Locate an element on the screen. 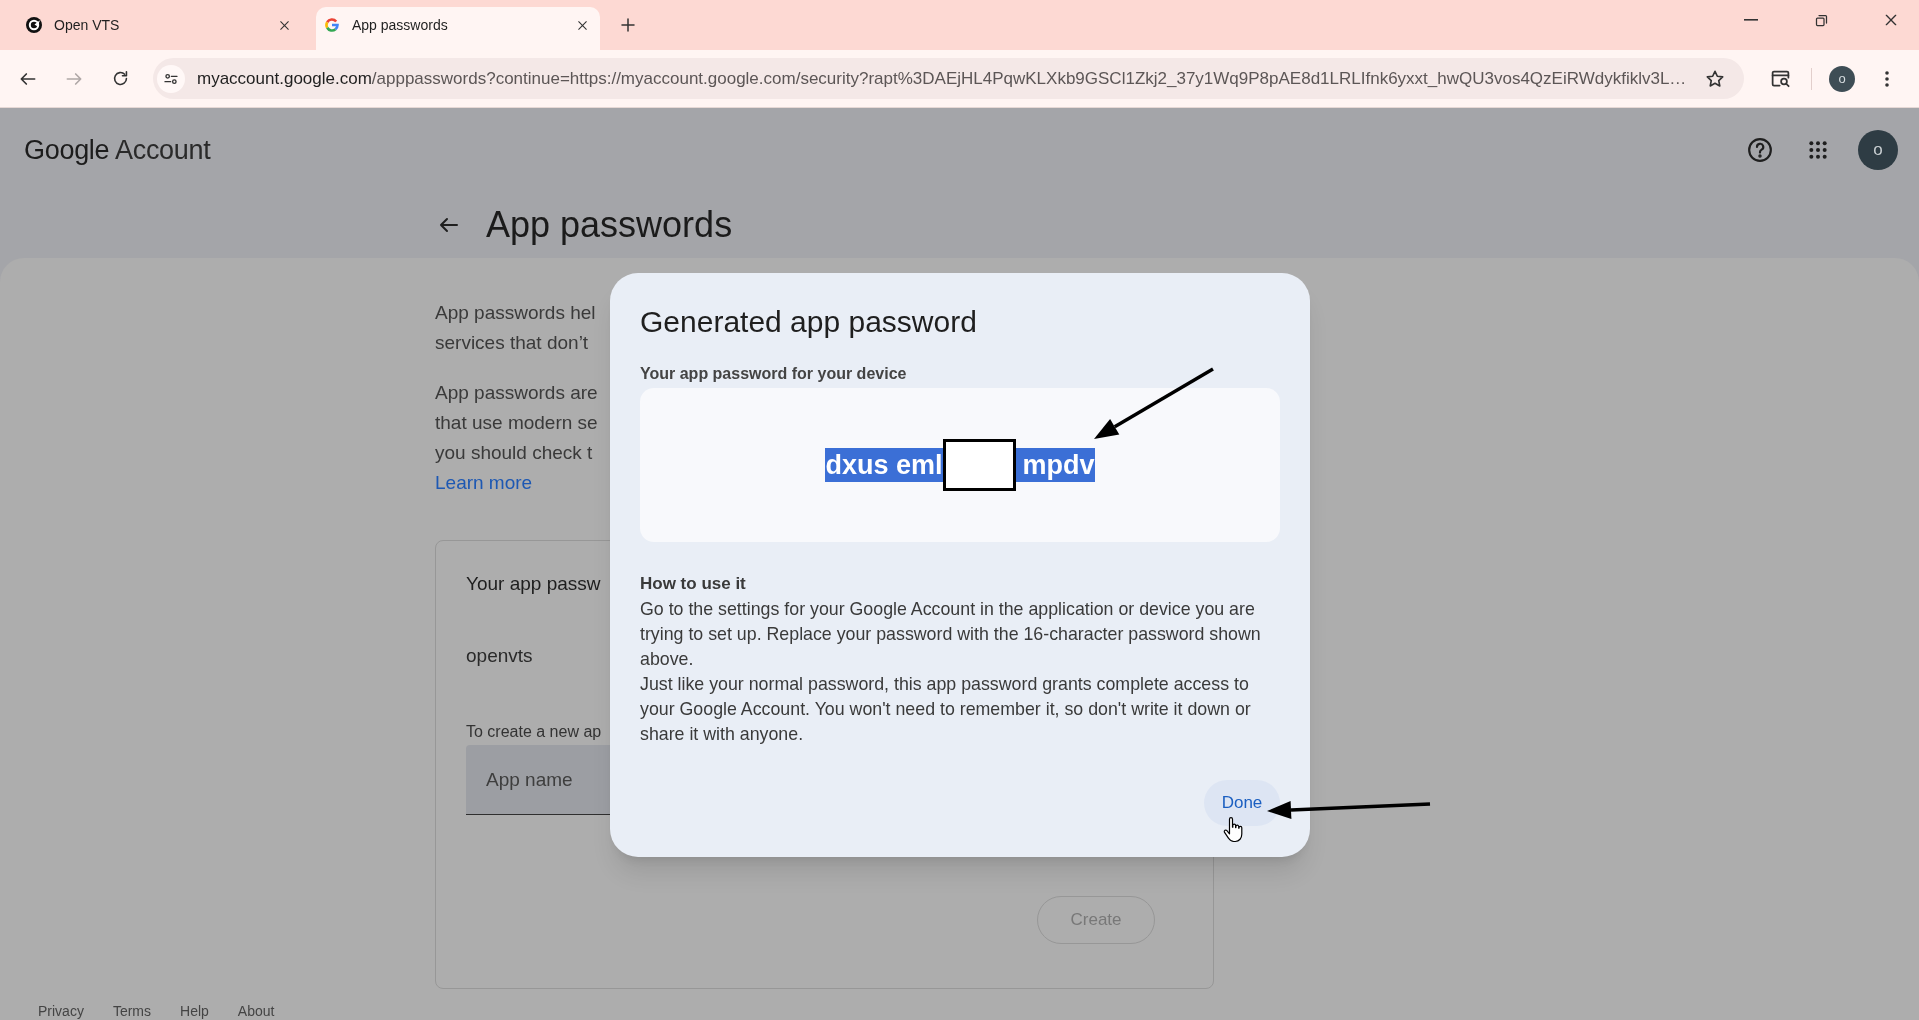 The width and height of the screenshot is (1919, 1020). tab-search-icon is located at coordinates (1780, 78).